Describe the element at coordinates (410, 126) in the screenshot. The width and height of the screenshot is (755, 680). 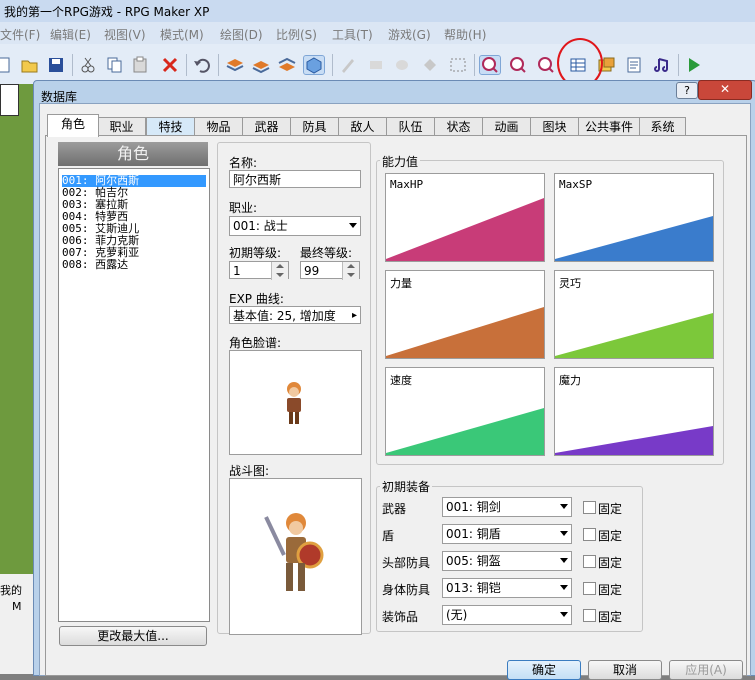
I see `tab-troops: 队伍` at that location.